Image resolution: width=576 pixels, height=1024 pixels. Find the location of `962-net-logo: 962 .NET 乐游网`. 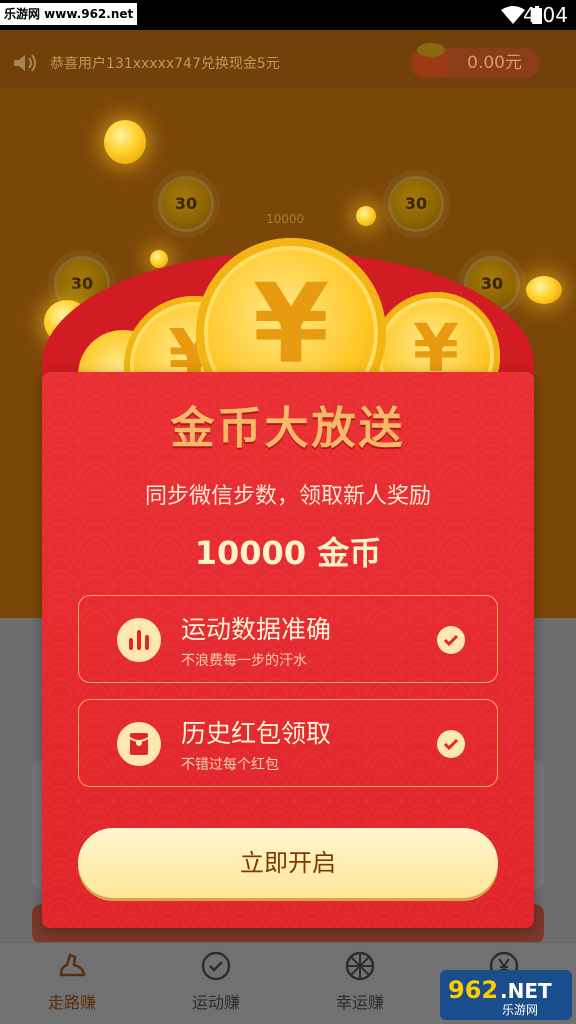

962-net-logo: 962 .NET 乐游网 is located at coordinates (506, 995).